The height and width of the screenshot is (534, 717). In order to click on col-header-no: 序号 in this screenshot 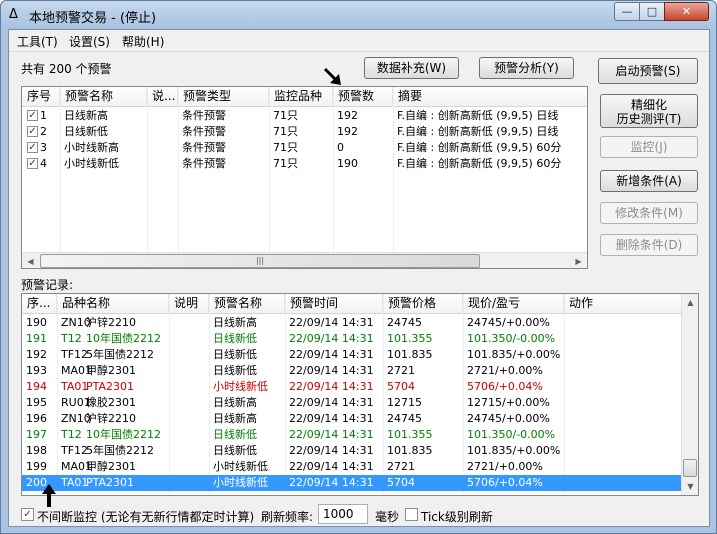, I will do `click(41, 97)`.